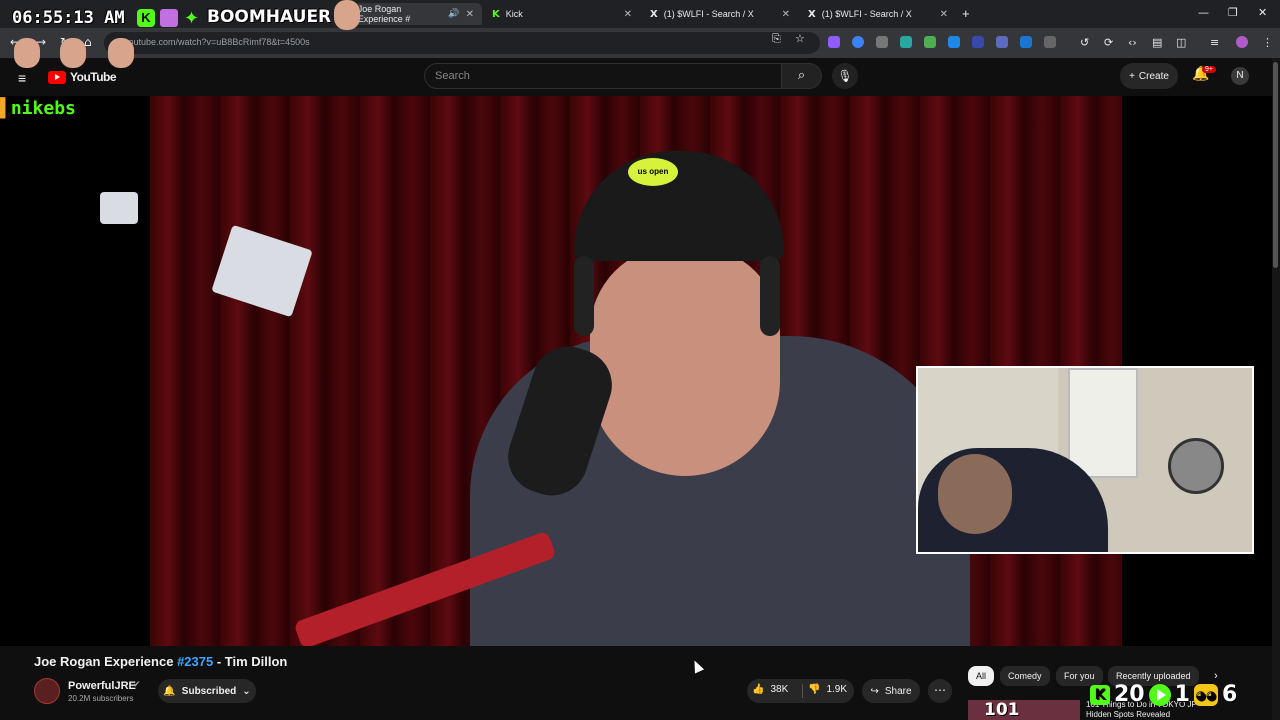  What do you see at coordinates (779, 689) in the screenshot?
I see `like-count: 38K` at bounding box center [779, 689].